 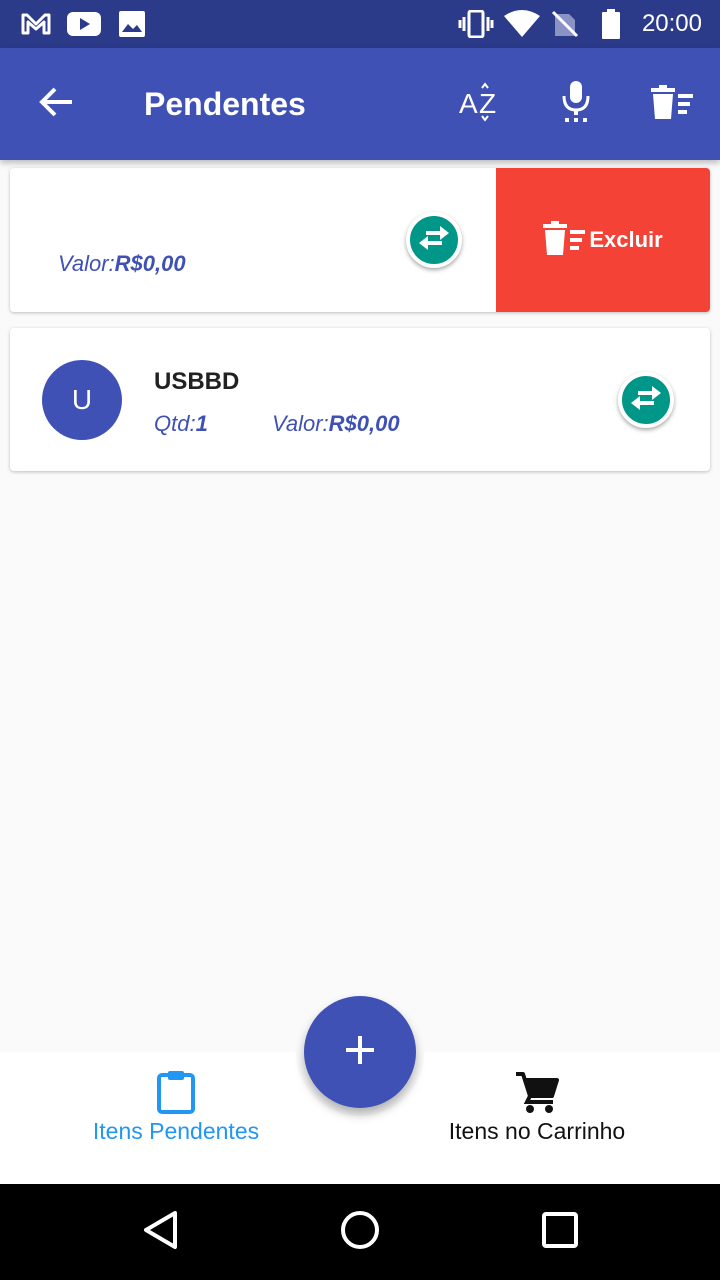 What do you see at coordinates (360, 104) in the screenshot?
I see `app-bar: Pendentes A Z` at bounding box center [360, 104].